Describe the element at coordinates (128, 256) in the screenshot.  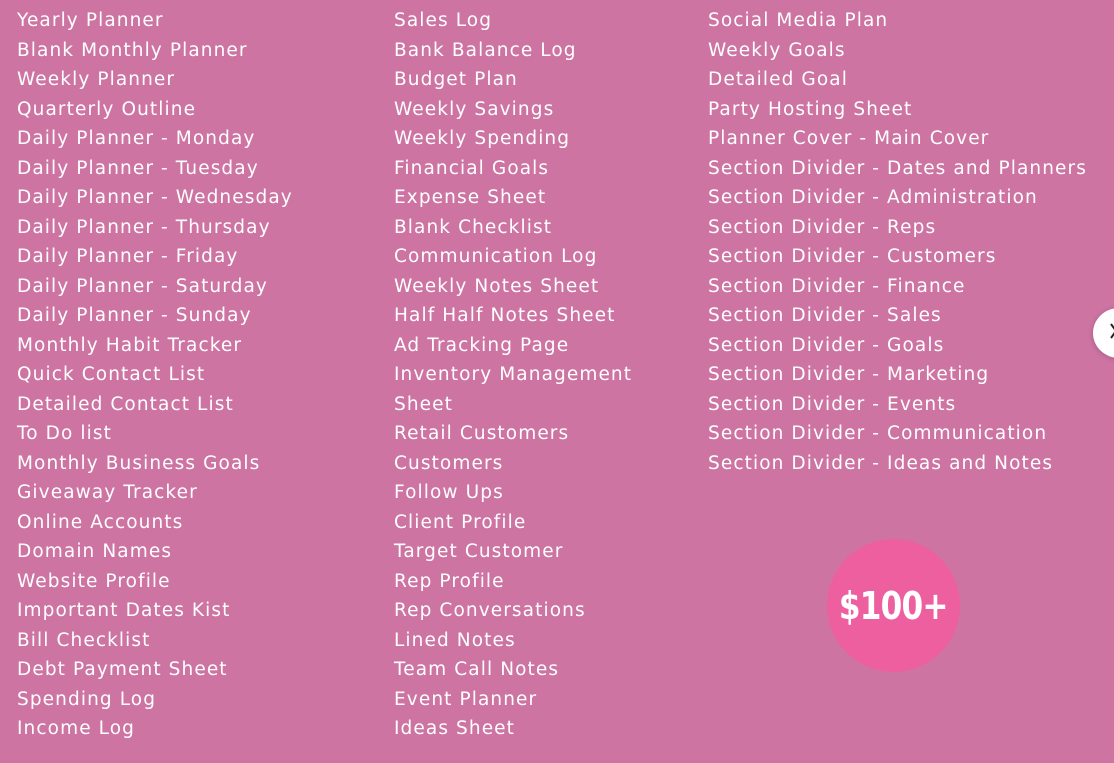
I see `contents-item: Daily Planner - Friday` at that location.